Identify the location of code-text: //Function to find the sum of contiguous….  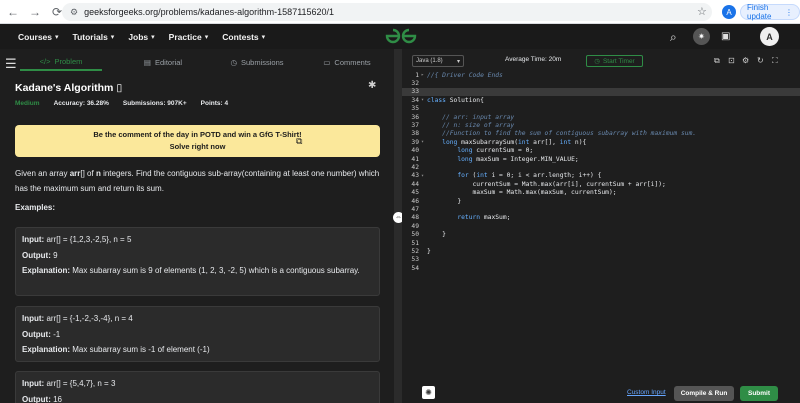
(562, 134).